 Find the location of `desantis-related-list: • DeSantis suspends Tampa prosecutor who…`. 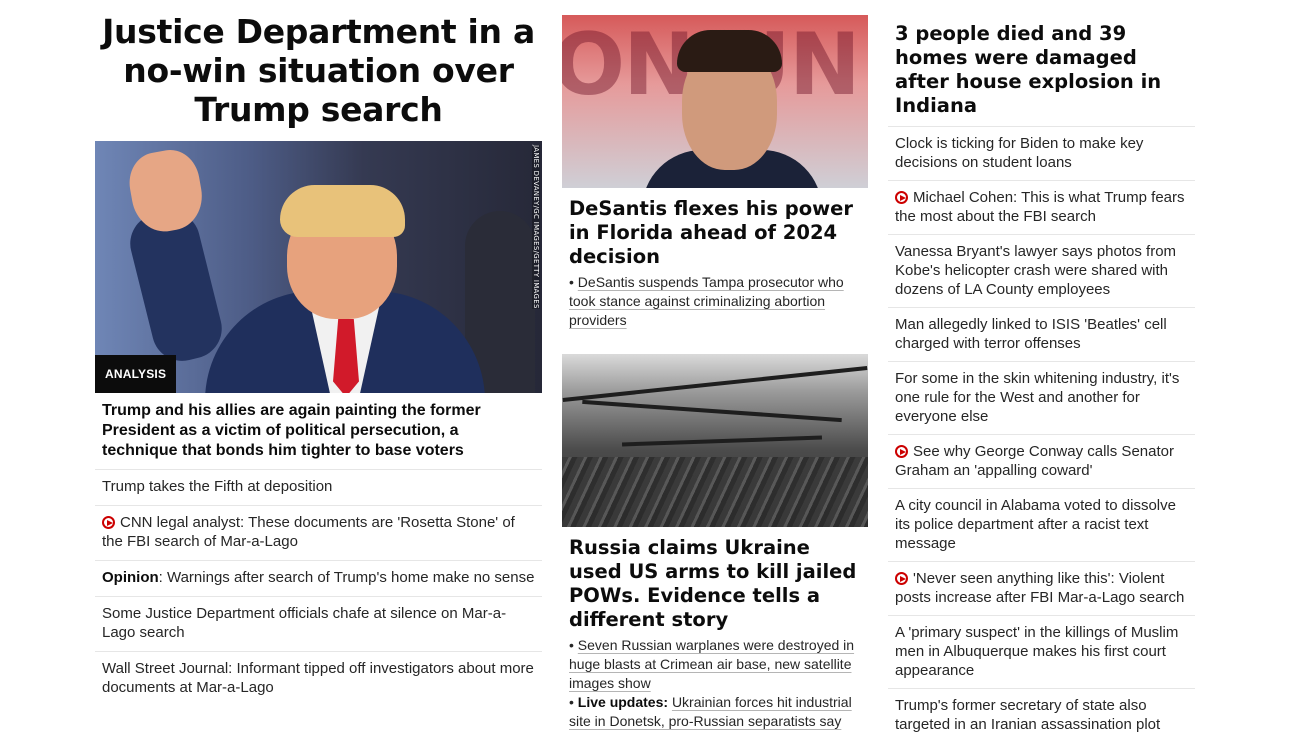

desantis-related-list: • DeSantis suspends Tampa prosecutor who… is located at coordinates (715, 301).